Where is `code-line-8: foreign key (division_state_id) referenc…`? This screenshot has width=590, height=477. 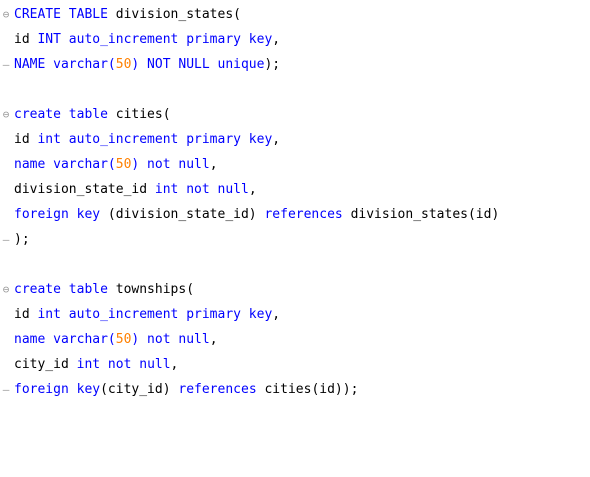 code-line-8: foreign key (division_state_id) referenc… is located at coordinates (295, 214).